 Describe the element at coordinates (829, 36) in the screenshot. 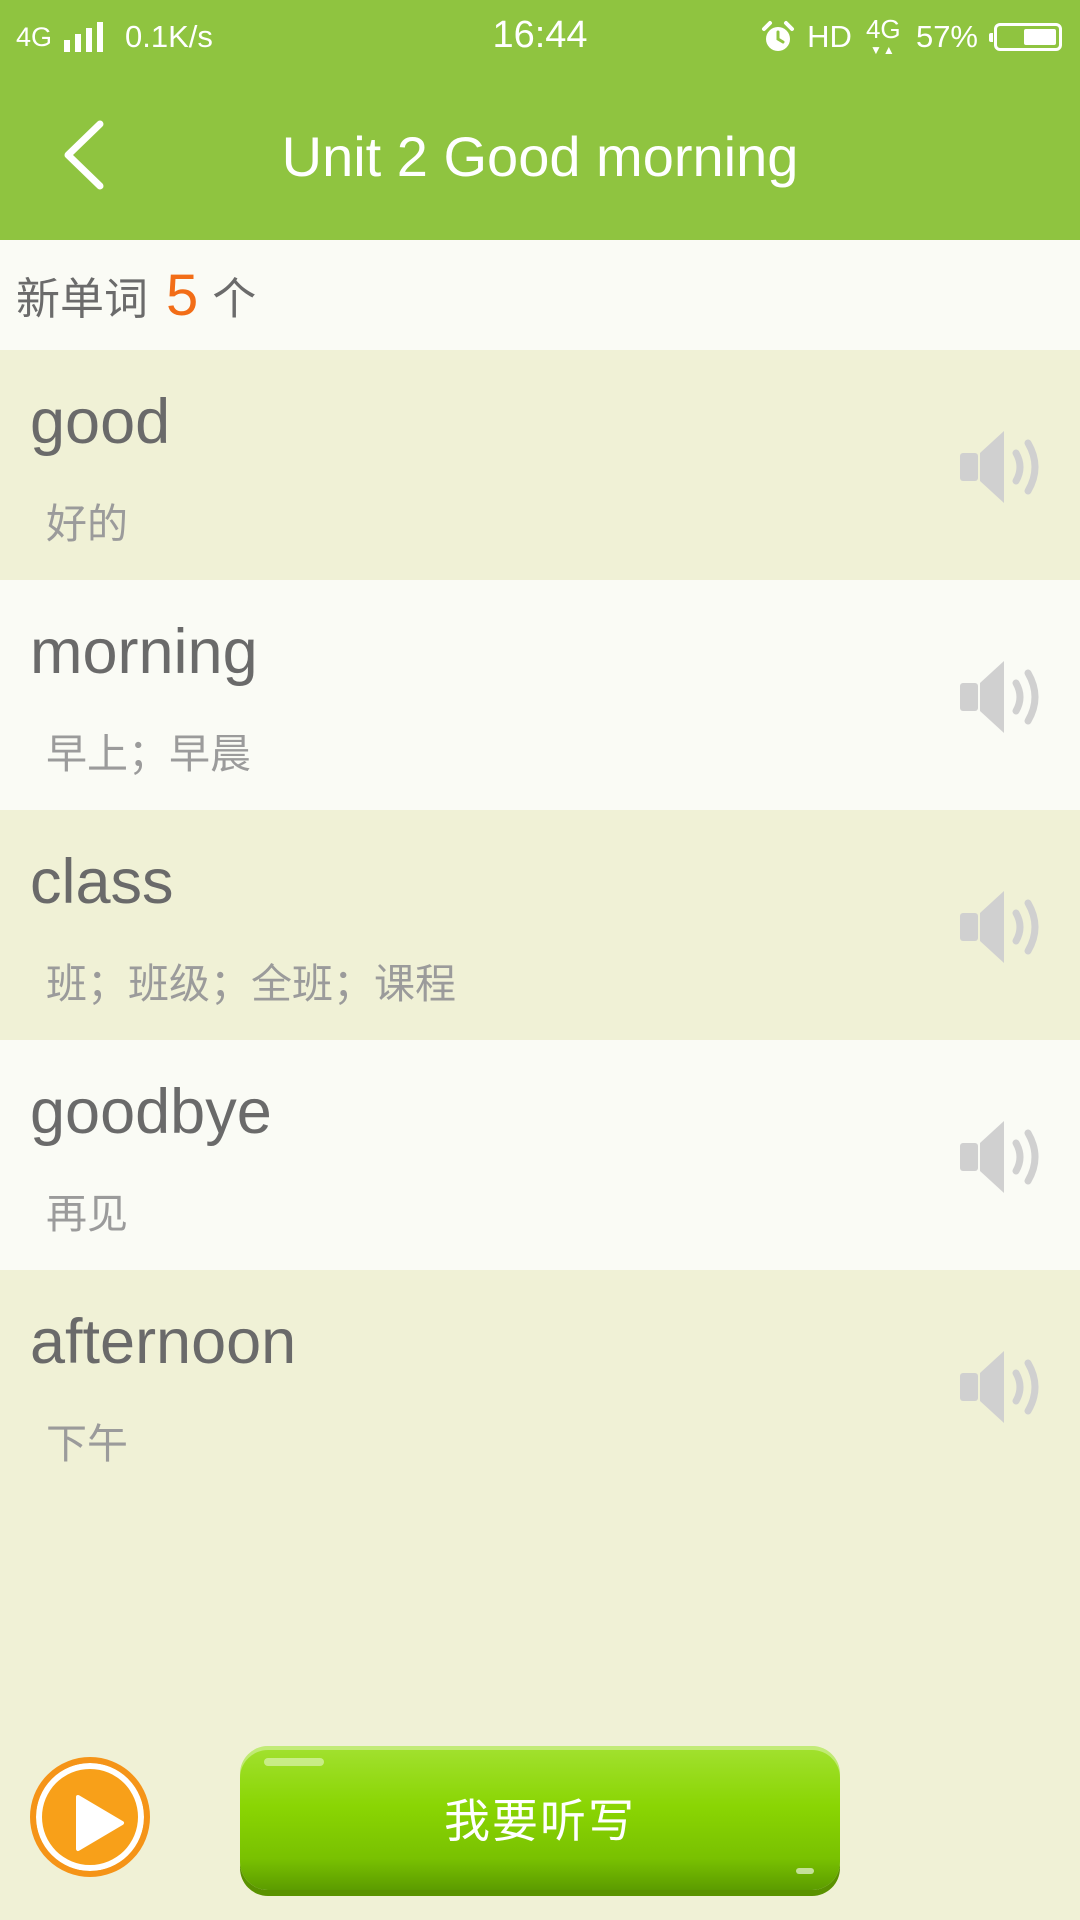

I see `hd-label: HD` at that location.